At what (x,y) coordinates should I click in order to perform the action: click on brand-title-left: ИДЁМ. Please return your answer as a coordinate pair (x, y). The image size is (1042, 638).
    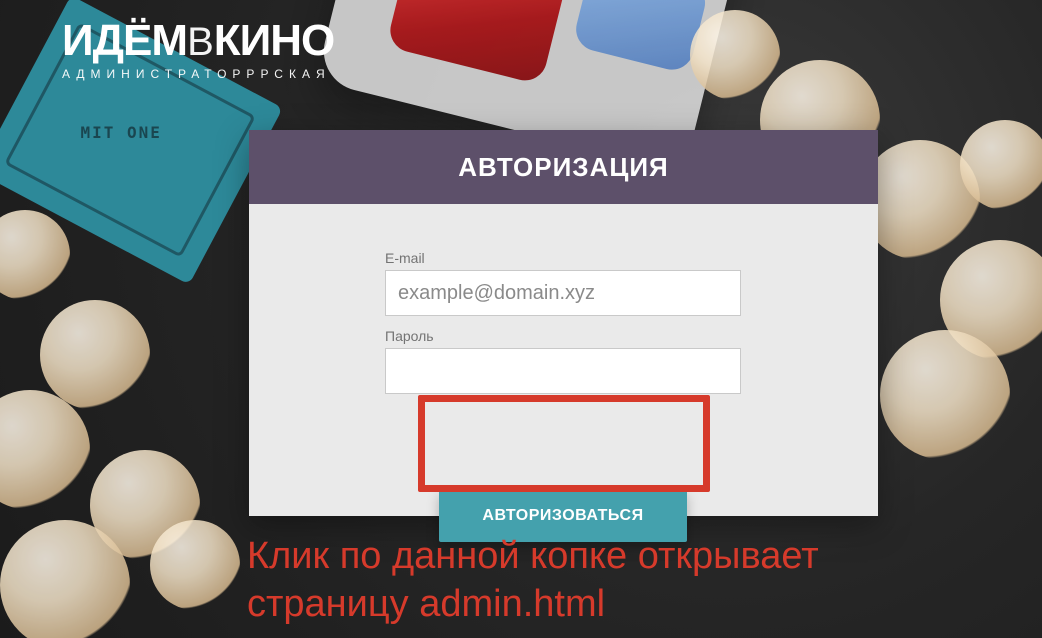
    Looking at the image, I should click on (125, 40).